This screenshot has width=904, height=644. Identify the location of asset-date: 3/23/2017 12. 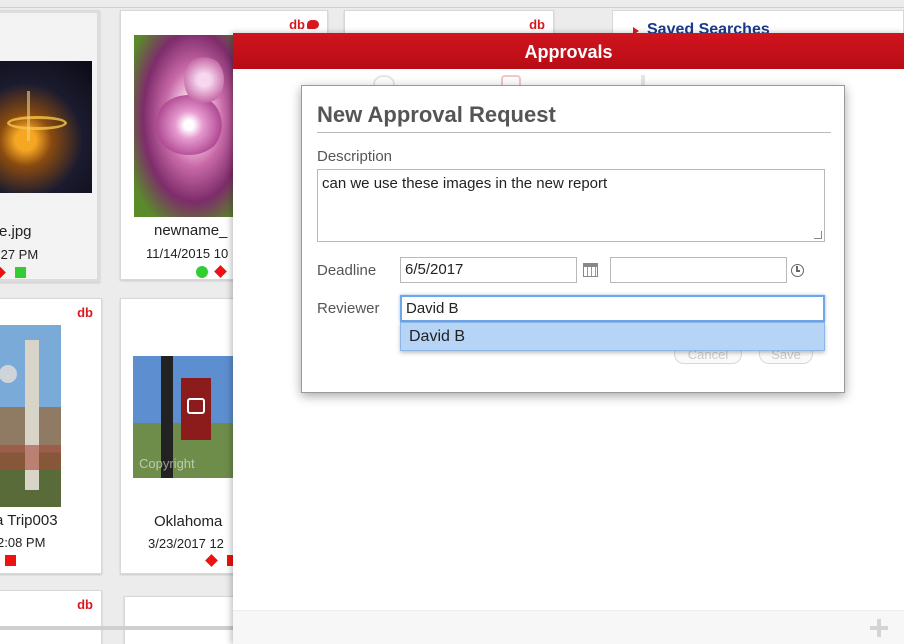
(186, 543).